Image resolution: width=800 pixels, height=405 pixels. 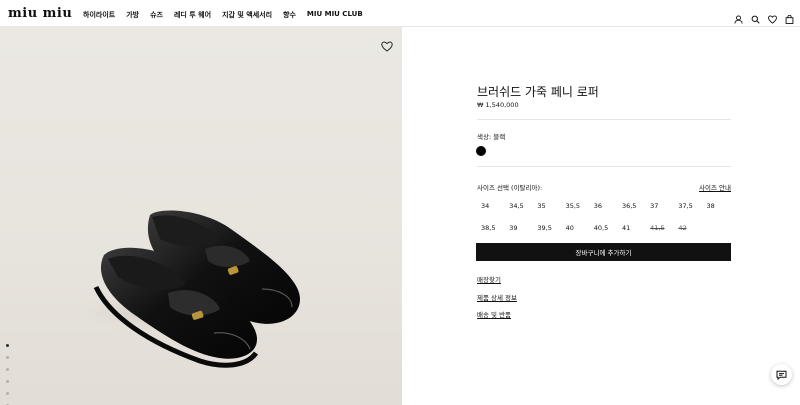 What do you see at coordinates (491, 228) in the screenshot?
I see `size-option: 38,5` at bounding box center [491, 228].